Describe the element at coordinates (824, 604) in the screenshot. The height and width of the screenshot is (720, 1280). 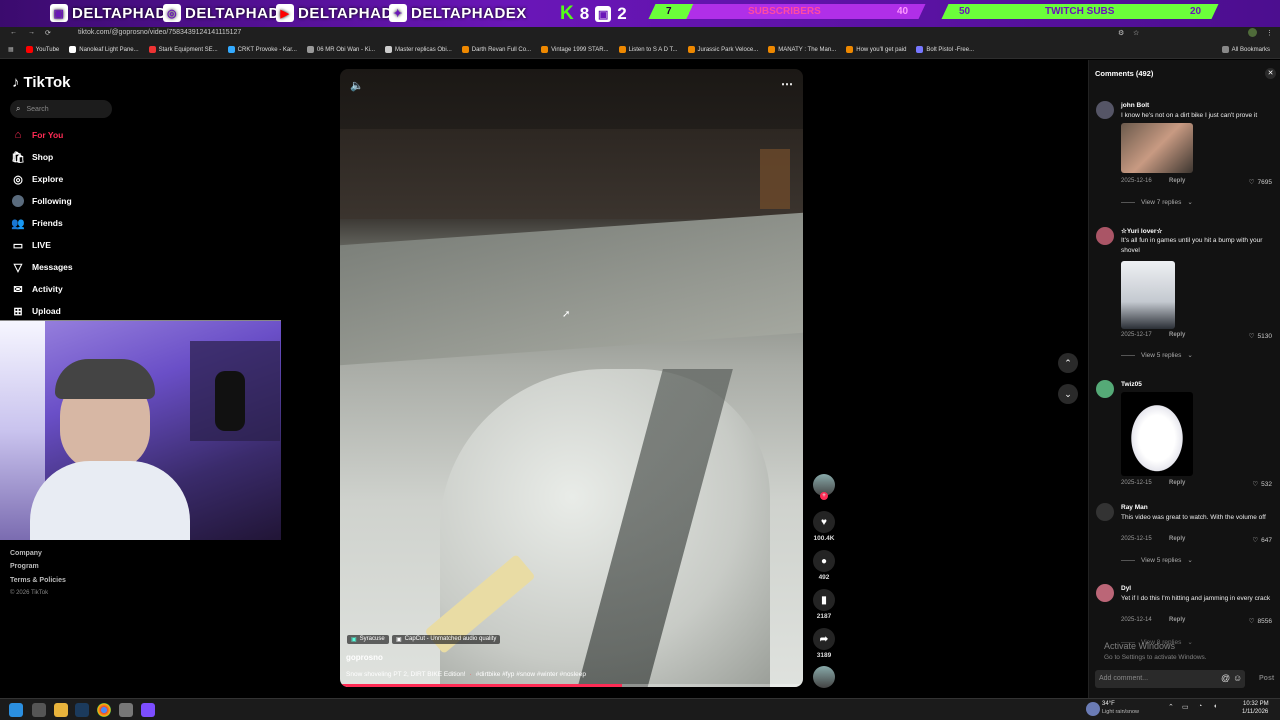
I see `save-button: ▮ 2187` at that location.